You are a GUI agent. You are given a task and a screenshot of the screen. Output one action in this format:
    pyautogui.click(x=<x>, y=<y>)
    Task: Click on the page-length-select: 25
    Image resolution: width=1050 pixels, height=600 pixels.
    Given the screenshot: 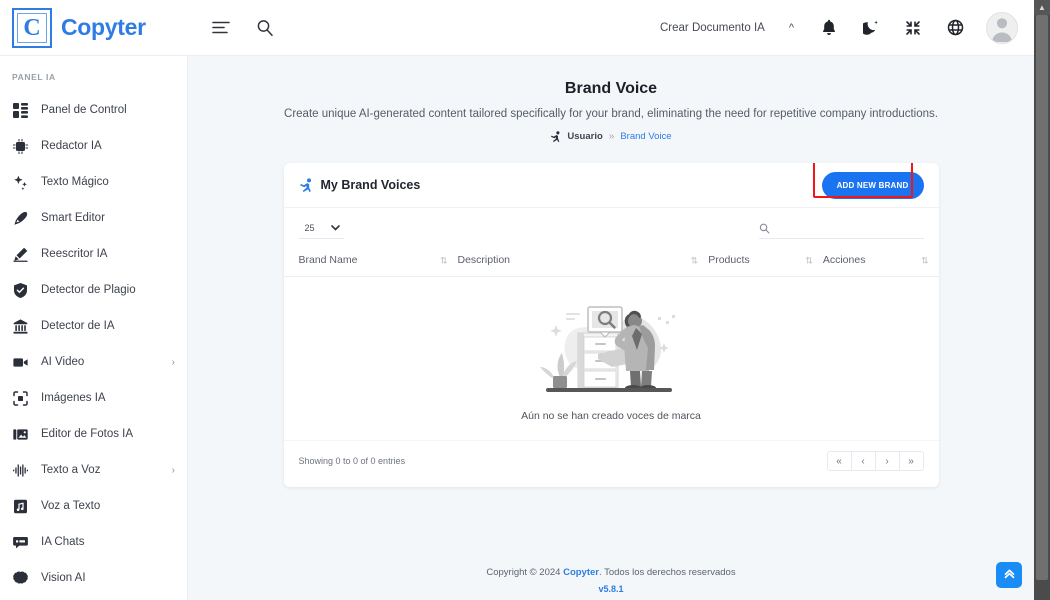 What is the action you would take?
    pyautogui.click(x=321, y=229)
    